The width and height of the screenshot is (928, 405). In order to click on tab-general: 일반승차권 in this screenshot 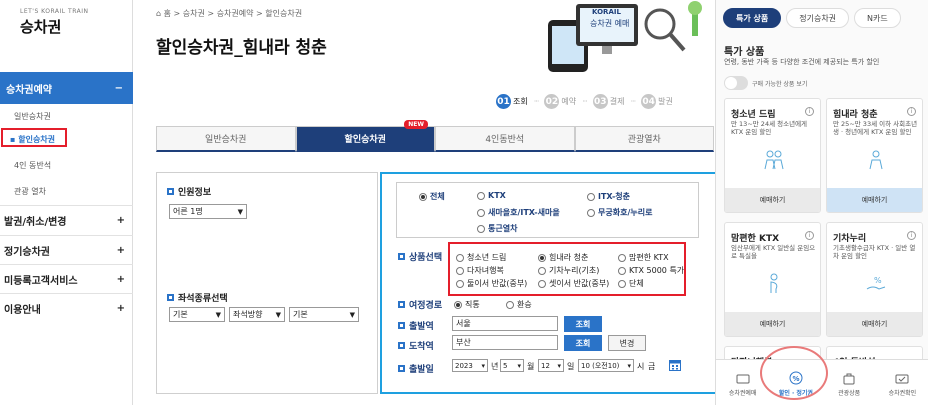, I will do `click(226, 139)`.